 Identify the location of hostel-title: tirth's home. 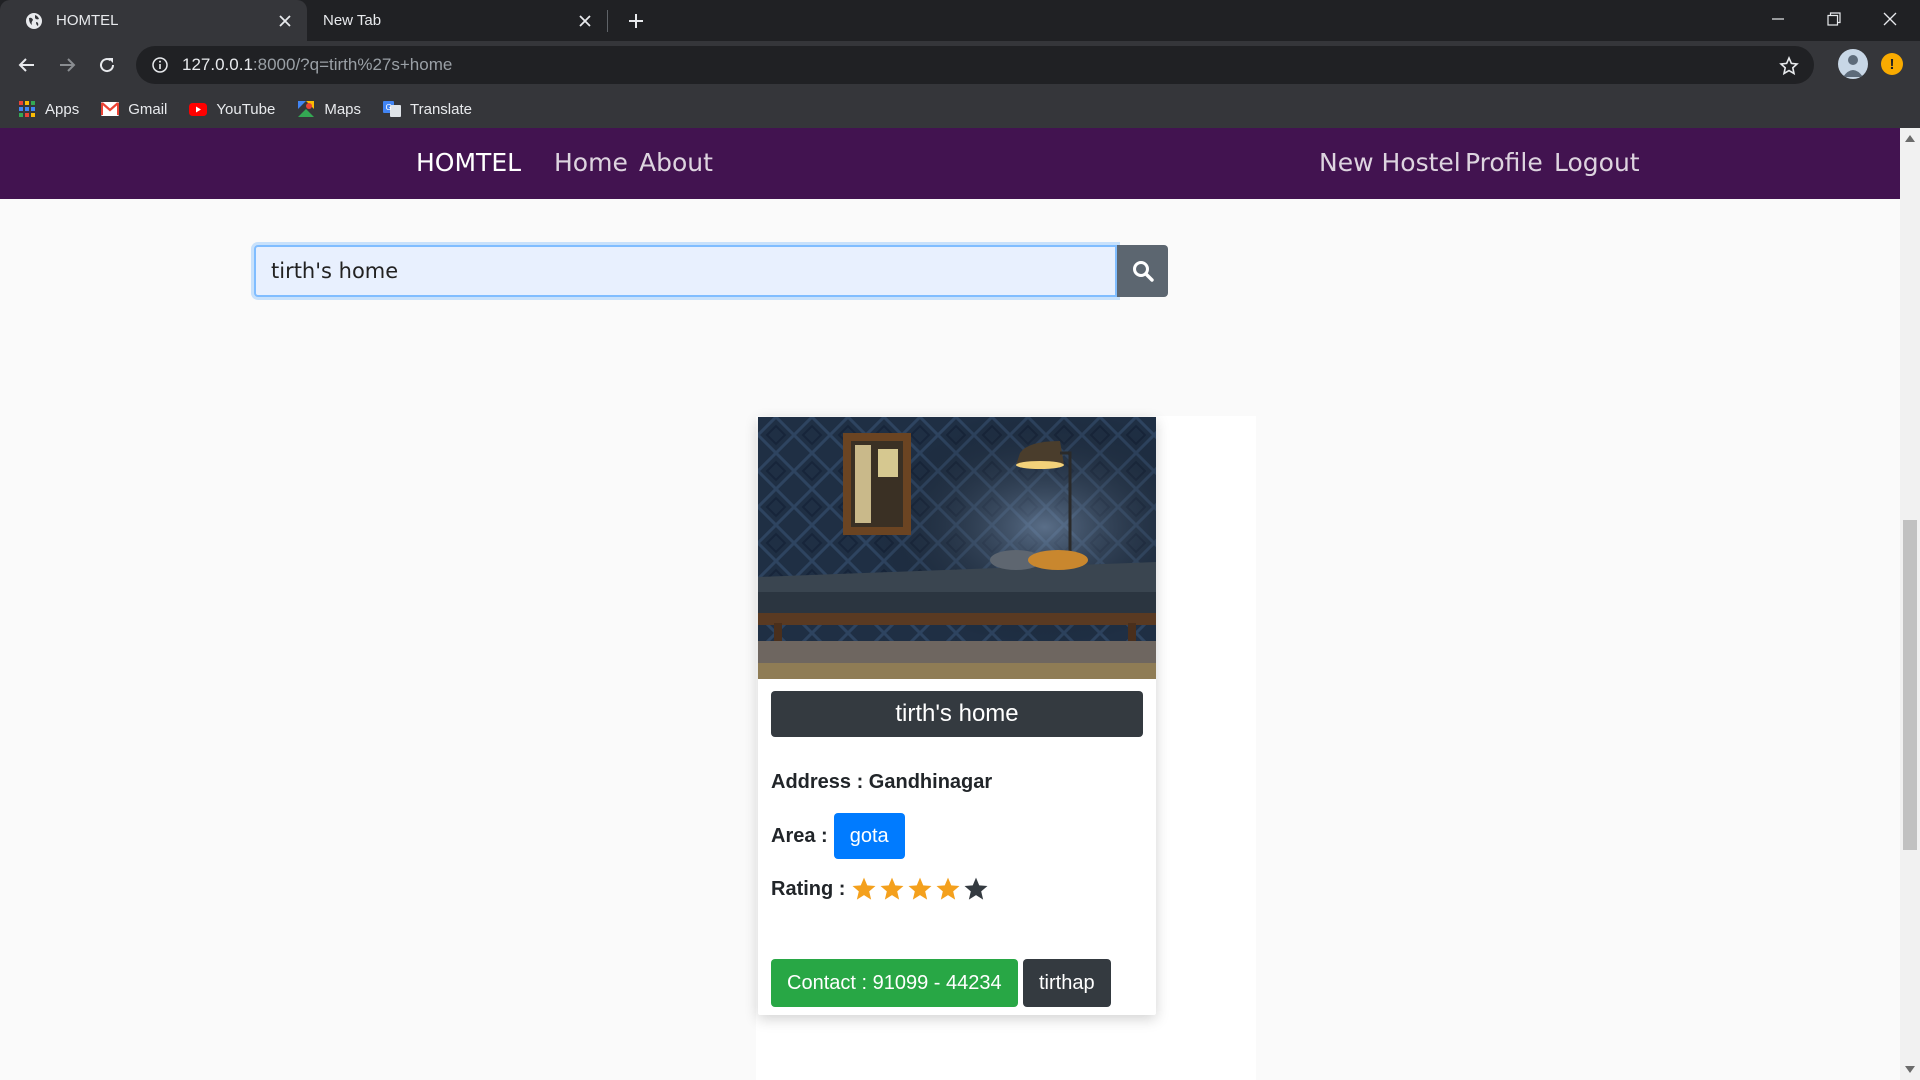
(957, 714).